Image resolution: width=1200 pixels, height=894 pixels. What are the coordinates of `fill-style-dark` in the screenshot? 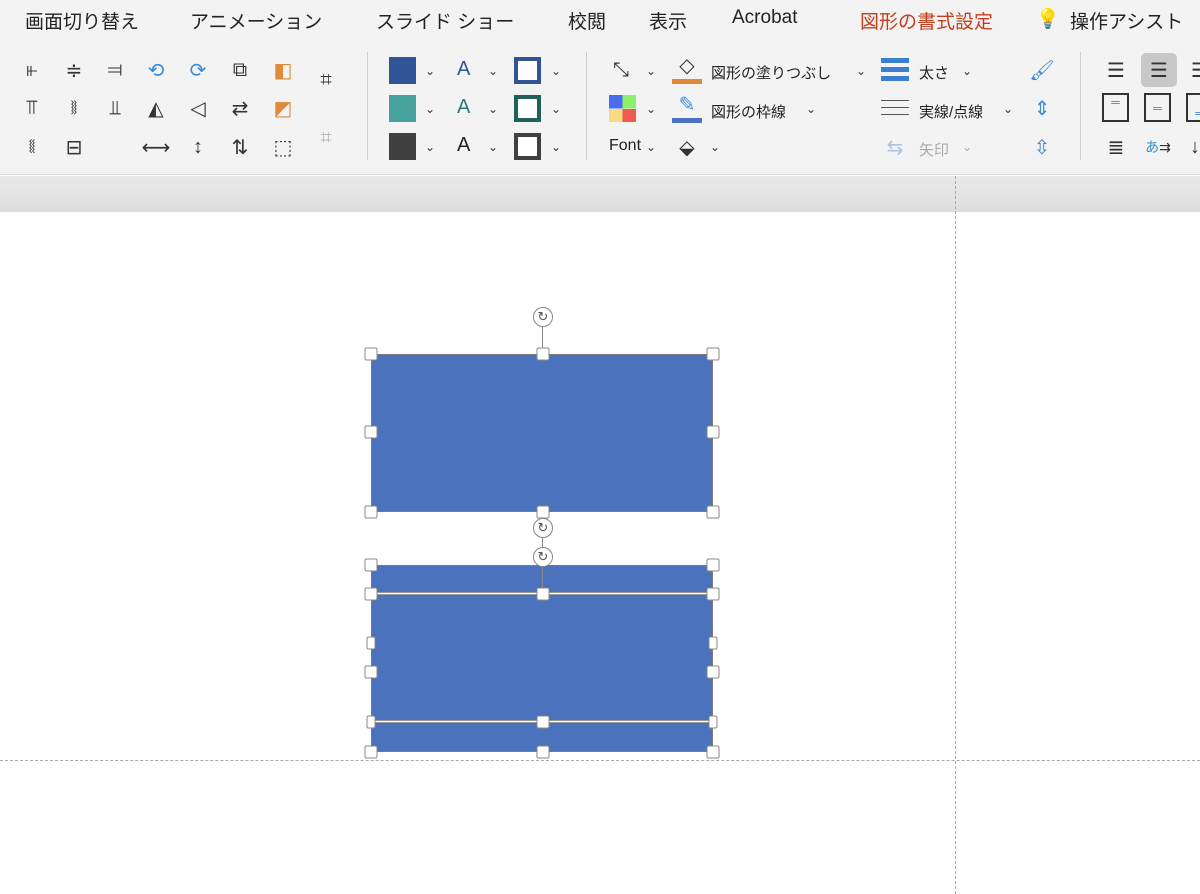 It's located at (402, 146).